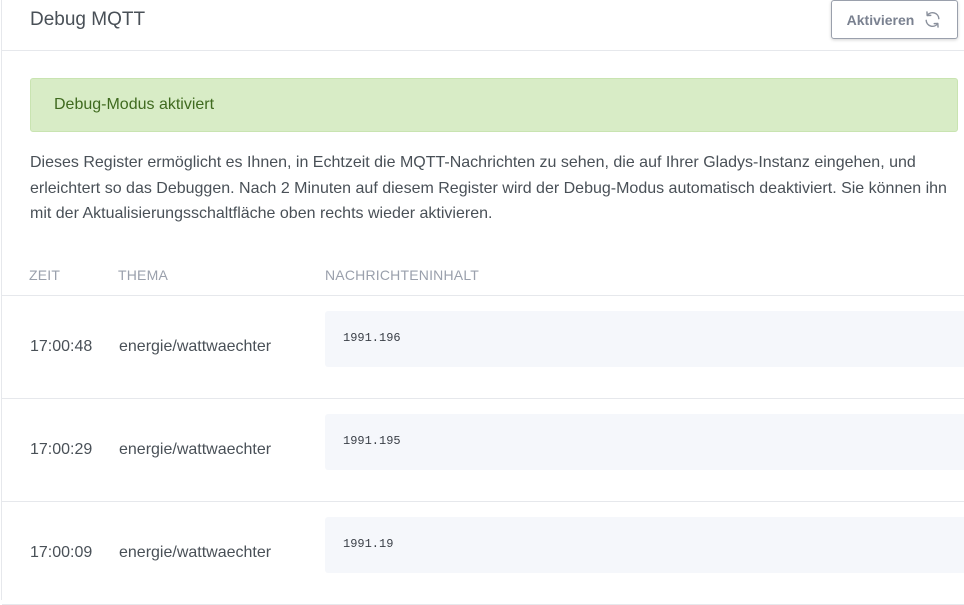 This screenshot has height=605, width=964. What do you see at coordinates (88, 19) in the screenshot?
I see `page-title: Debug MQTT` at bounding box center [88, 19].